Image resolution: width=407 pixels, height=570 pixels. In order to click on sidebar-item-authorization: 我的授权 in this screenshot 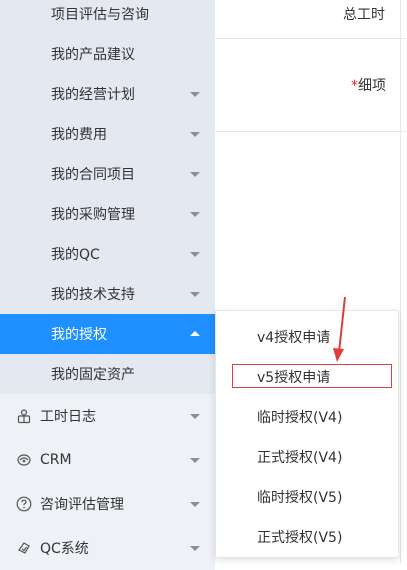, I will do `click(107, 334)`.